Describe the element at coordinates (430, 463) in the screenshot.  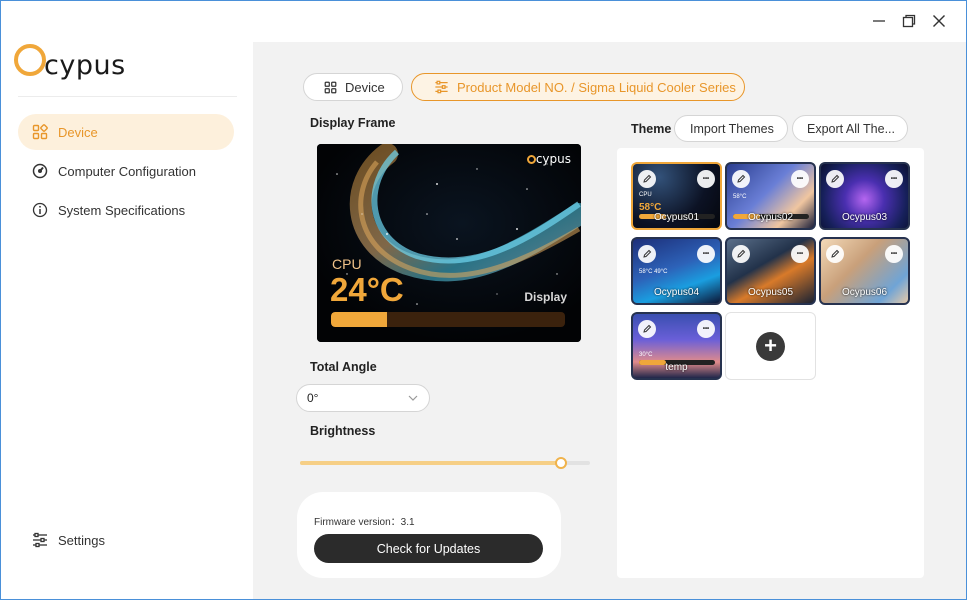
I see `brightness-slider-fill` at that location.